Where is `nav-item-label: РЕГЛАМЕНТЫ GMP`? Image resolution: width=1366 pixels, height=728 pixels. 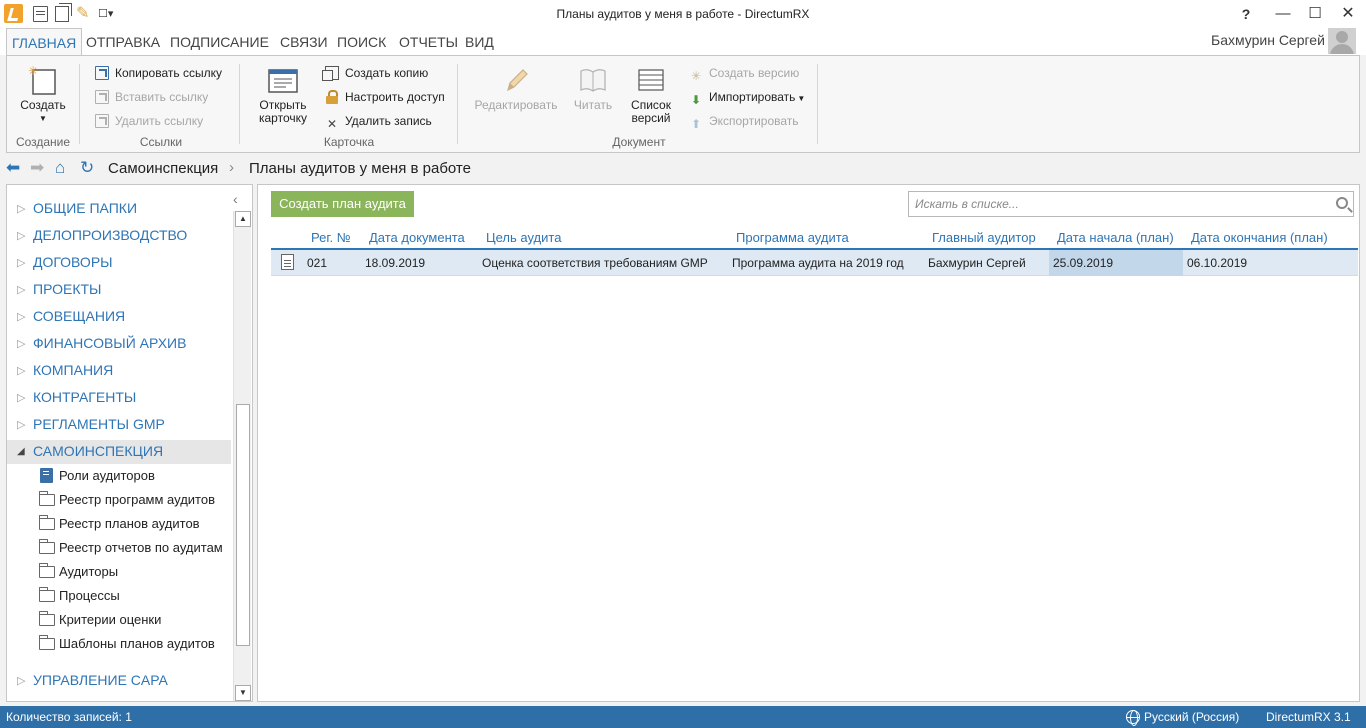
nav-item-label: РЕГЛАМЕНТЫ GMP is located at coordinates (99, 424).